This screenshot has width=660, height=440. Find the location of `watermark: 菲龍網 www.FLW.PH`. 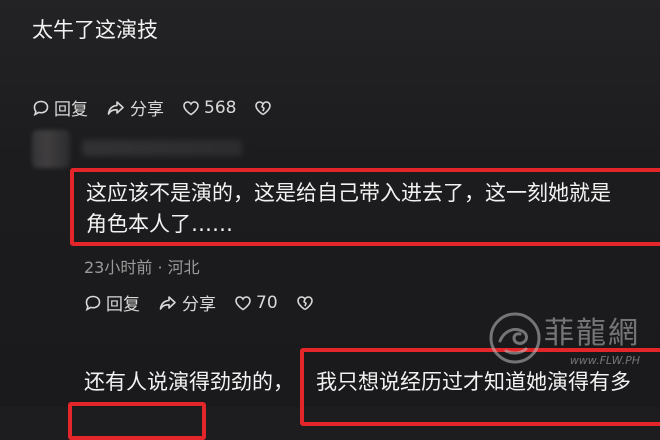

watermark: 菲龍網 www.FLW.PH is located at coordinates (563, 337).